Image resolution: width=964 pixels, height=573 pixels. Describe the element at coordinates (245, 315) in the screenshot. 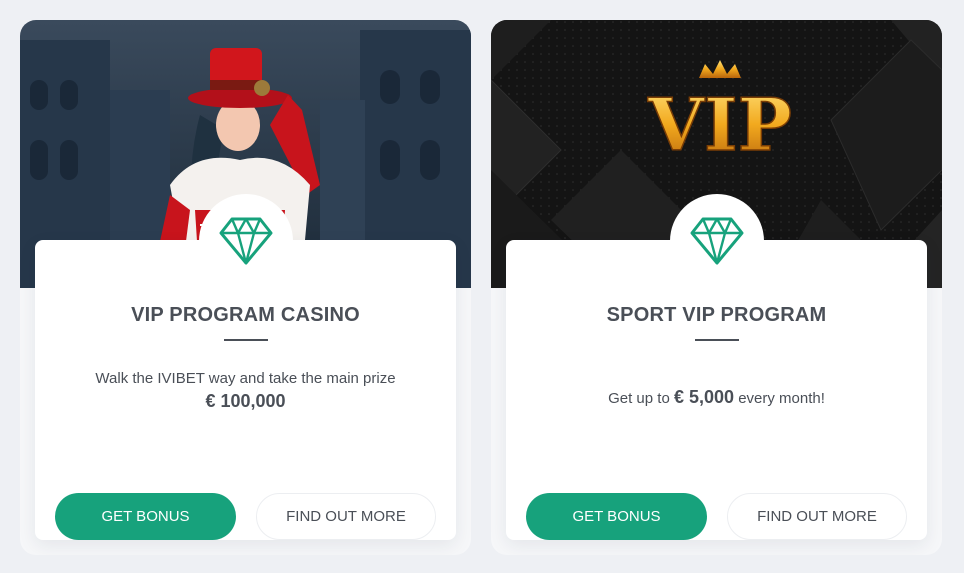

I see `card-title: VIP PROGRAM CASINO` at that location.